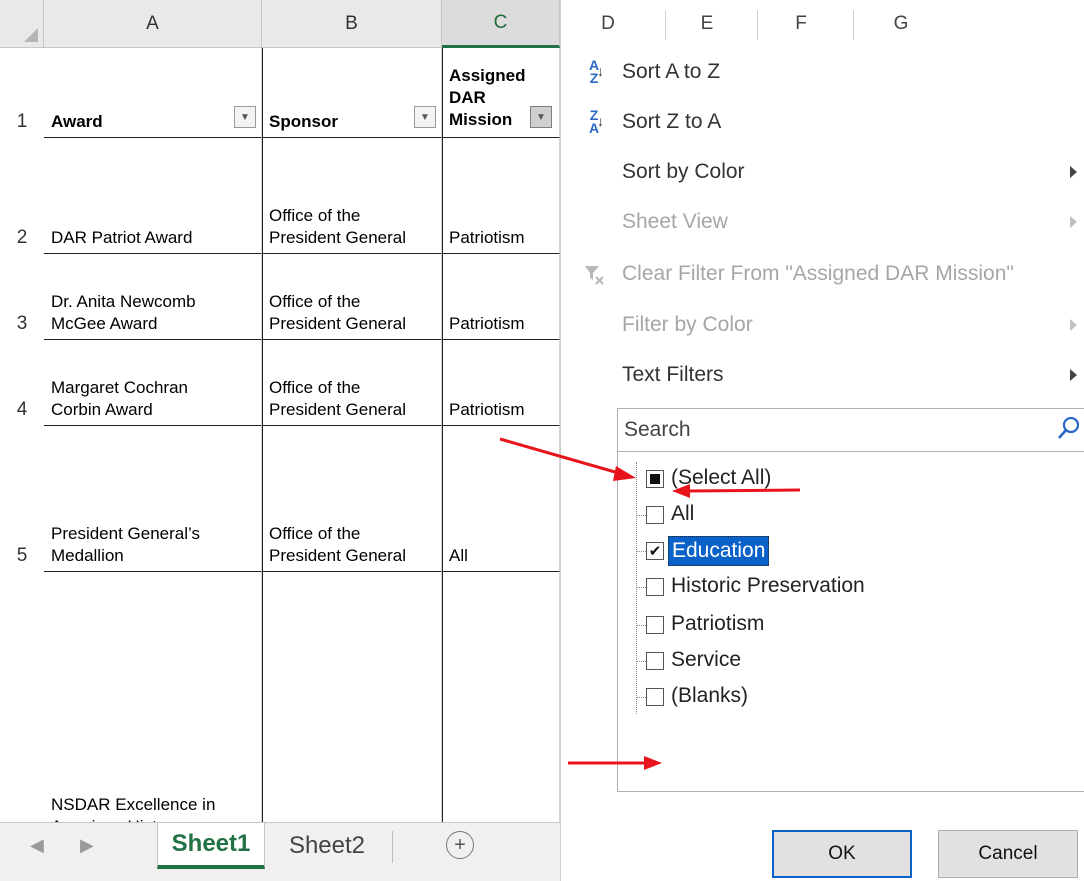 Image resolution: width=1084 pixels, height=881 pixels. What do you see at coordinates (828, 430) in the screenshot?
I see `search-input` at bounding box center [828, 430].